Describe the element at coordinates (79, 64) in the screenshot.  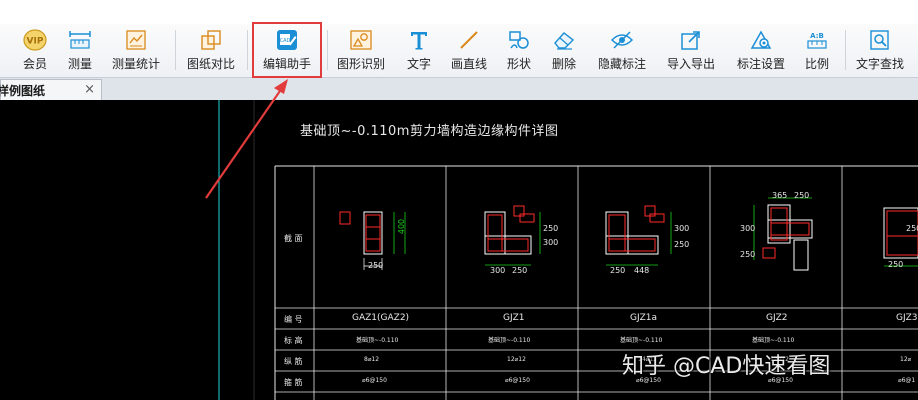
I see `toolbar-label: 测量` at that location.